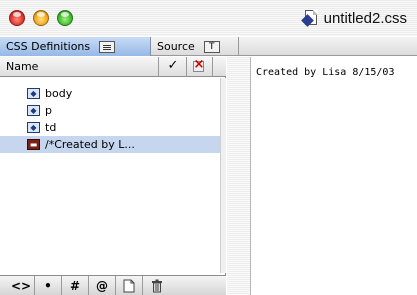  Describe the element at coordinates (110, 127) in the screenshot. I see `list-item: ◆ td` at that location.